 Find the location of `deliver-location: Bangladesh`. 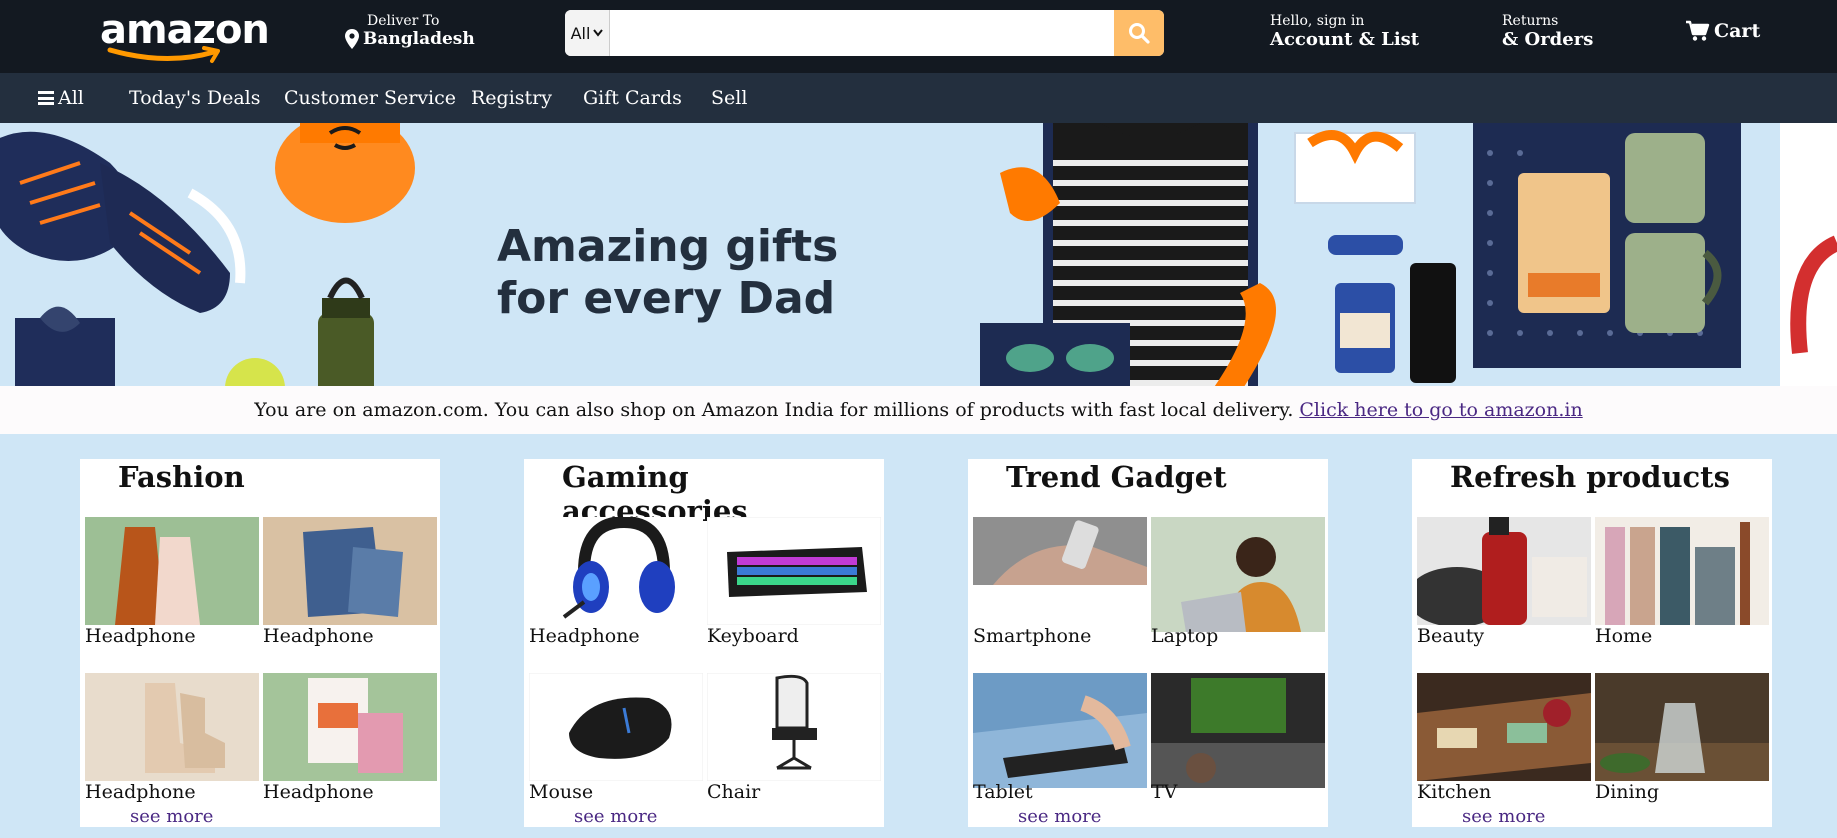

deliver-location: Bangladesh is located at coordinates (419, 39).